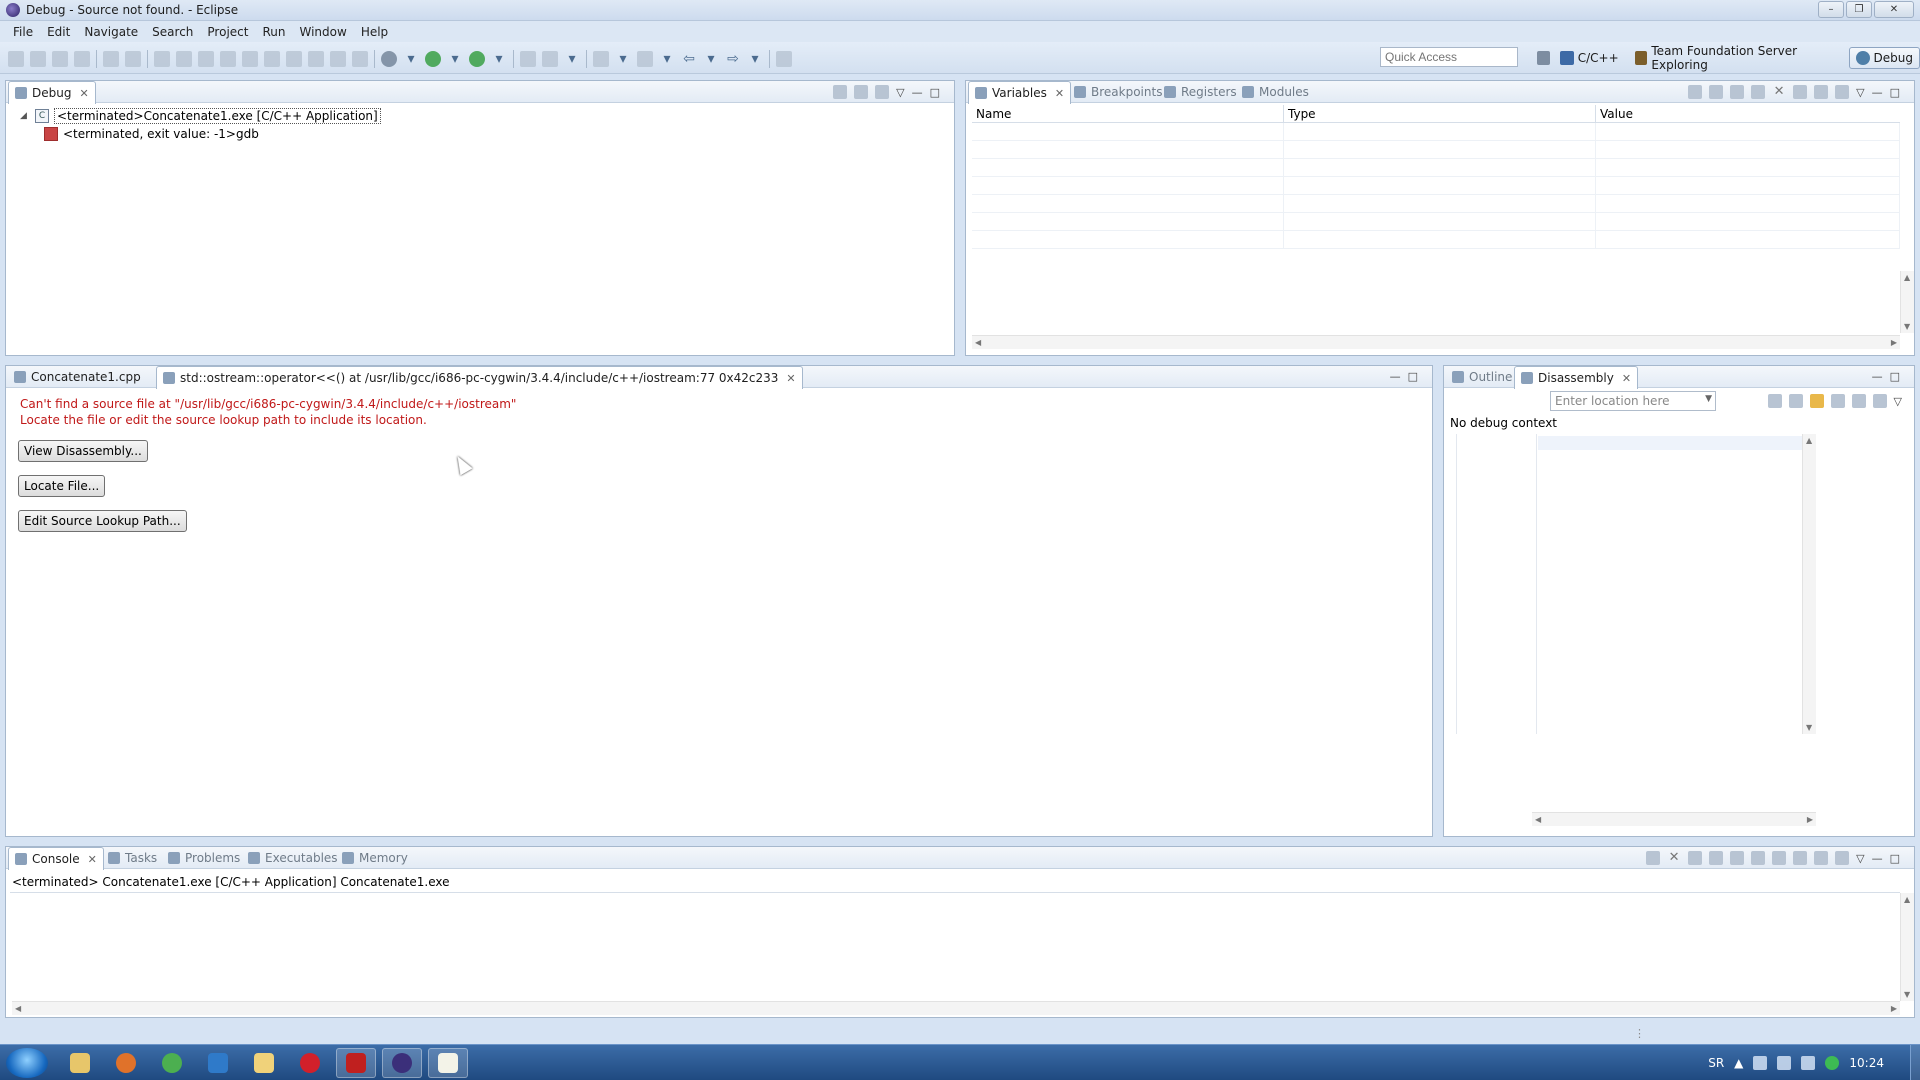 This screenshot has height=1080, width=1920. Describe the element at coordinates (448, 1063) in the screenshot. I see `taskbar-notepad` at that location.